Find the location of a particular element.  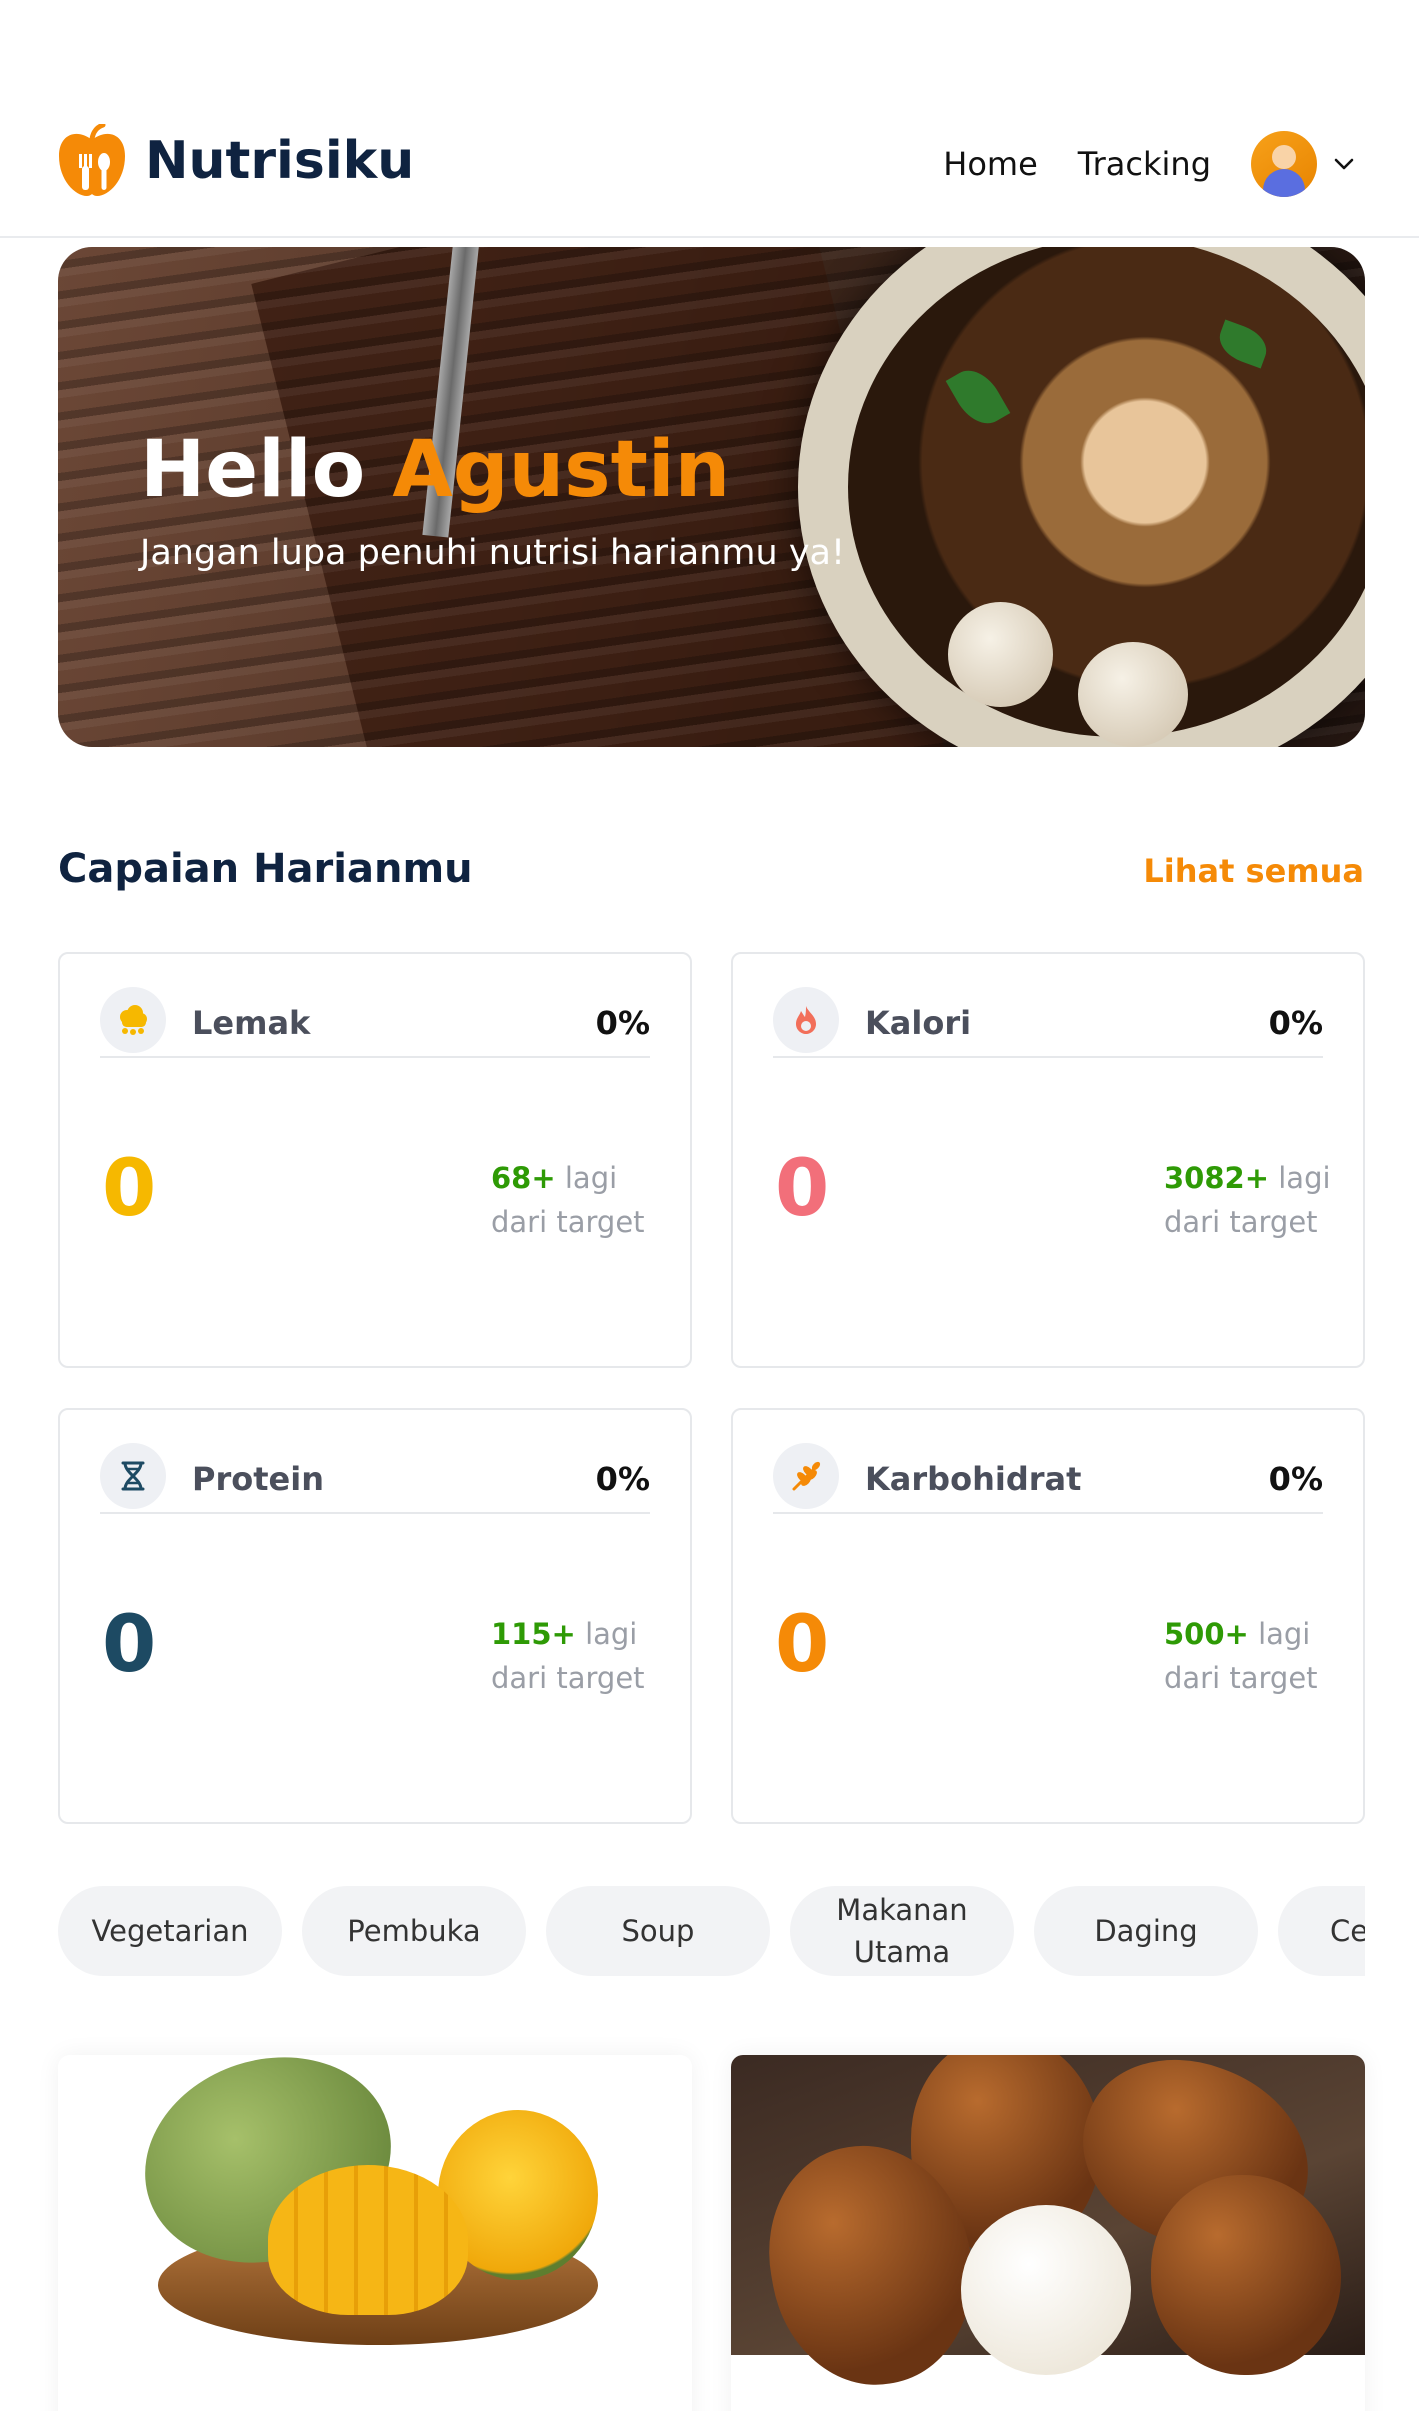

nav-tracking: Tracking is located at coordinates (1144, 164).